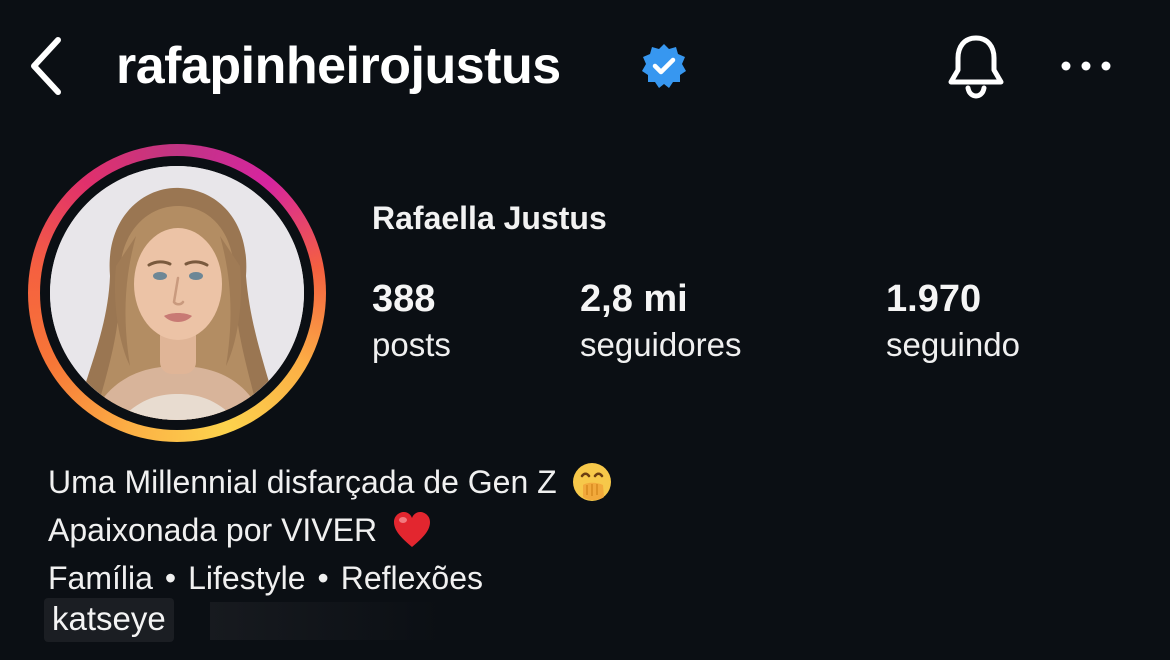  What do you see at coordinates (953, 321) in the screenshot?
I see `following-stat: 1.970 seguindo` at bounding box center [953, 321].